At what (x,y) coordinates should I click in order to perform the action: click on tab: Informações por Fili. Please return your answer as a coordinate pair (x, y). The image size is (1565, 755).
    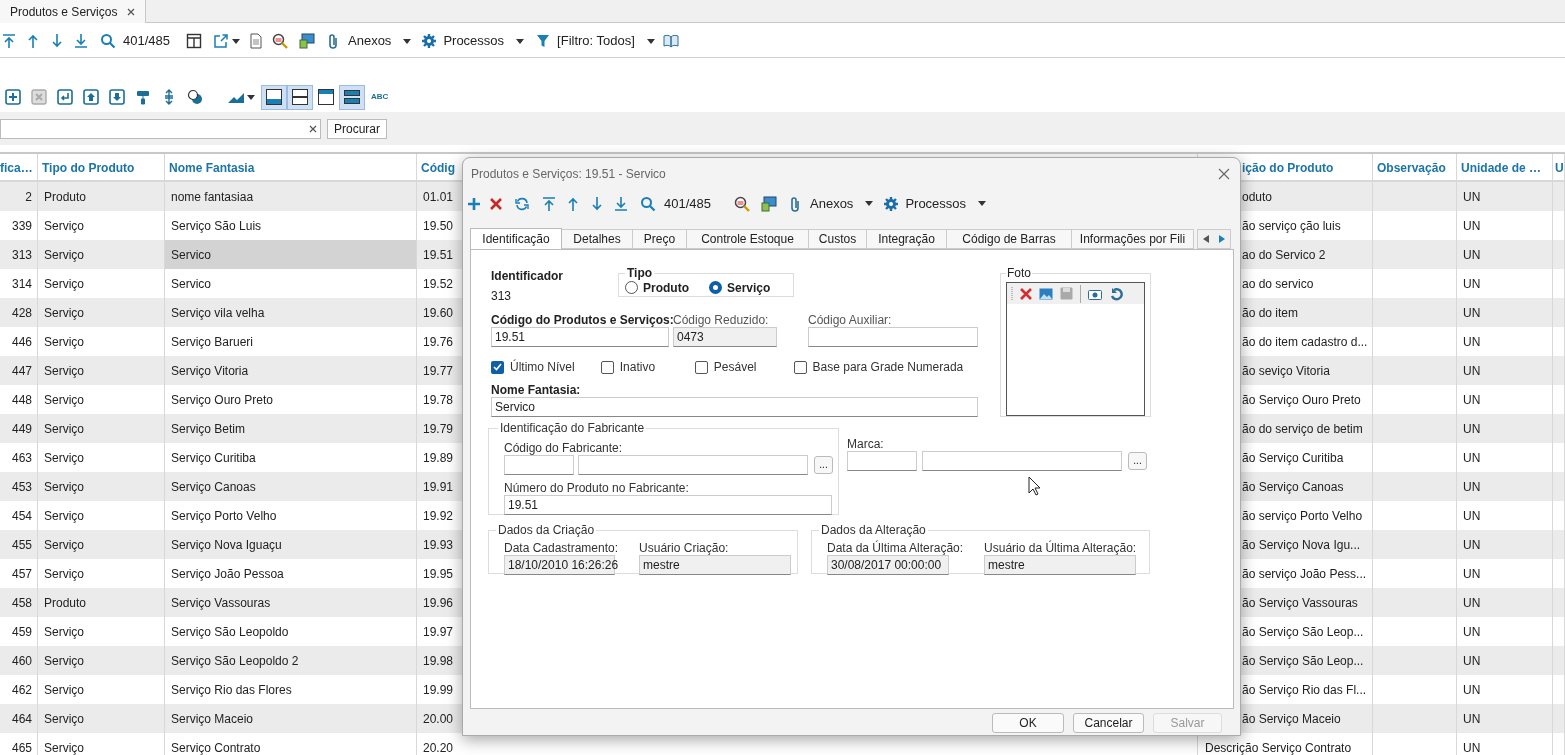
    Looking at the image, I should click on (1133, 239).